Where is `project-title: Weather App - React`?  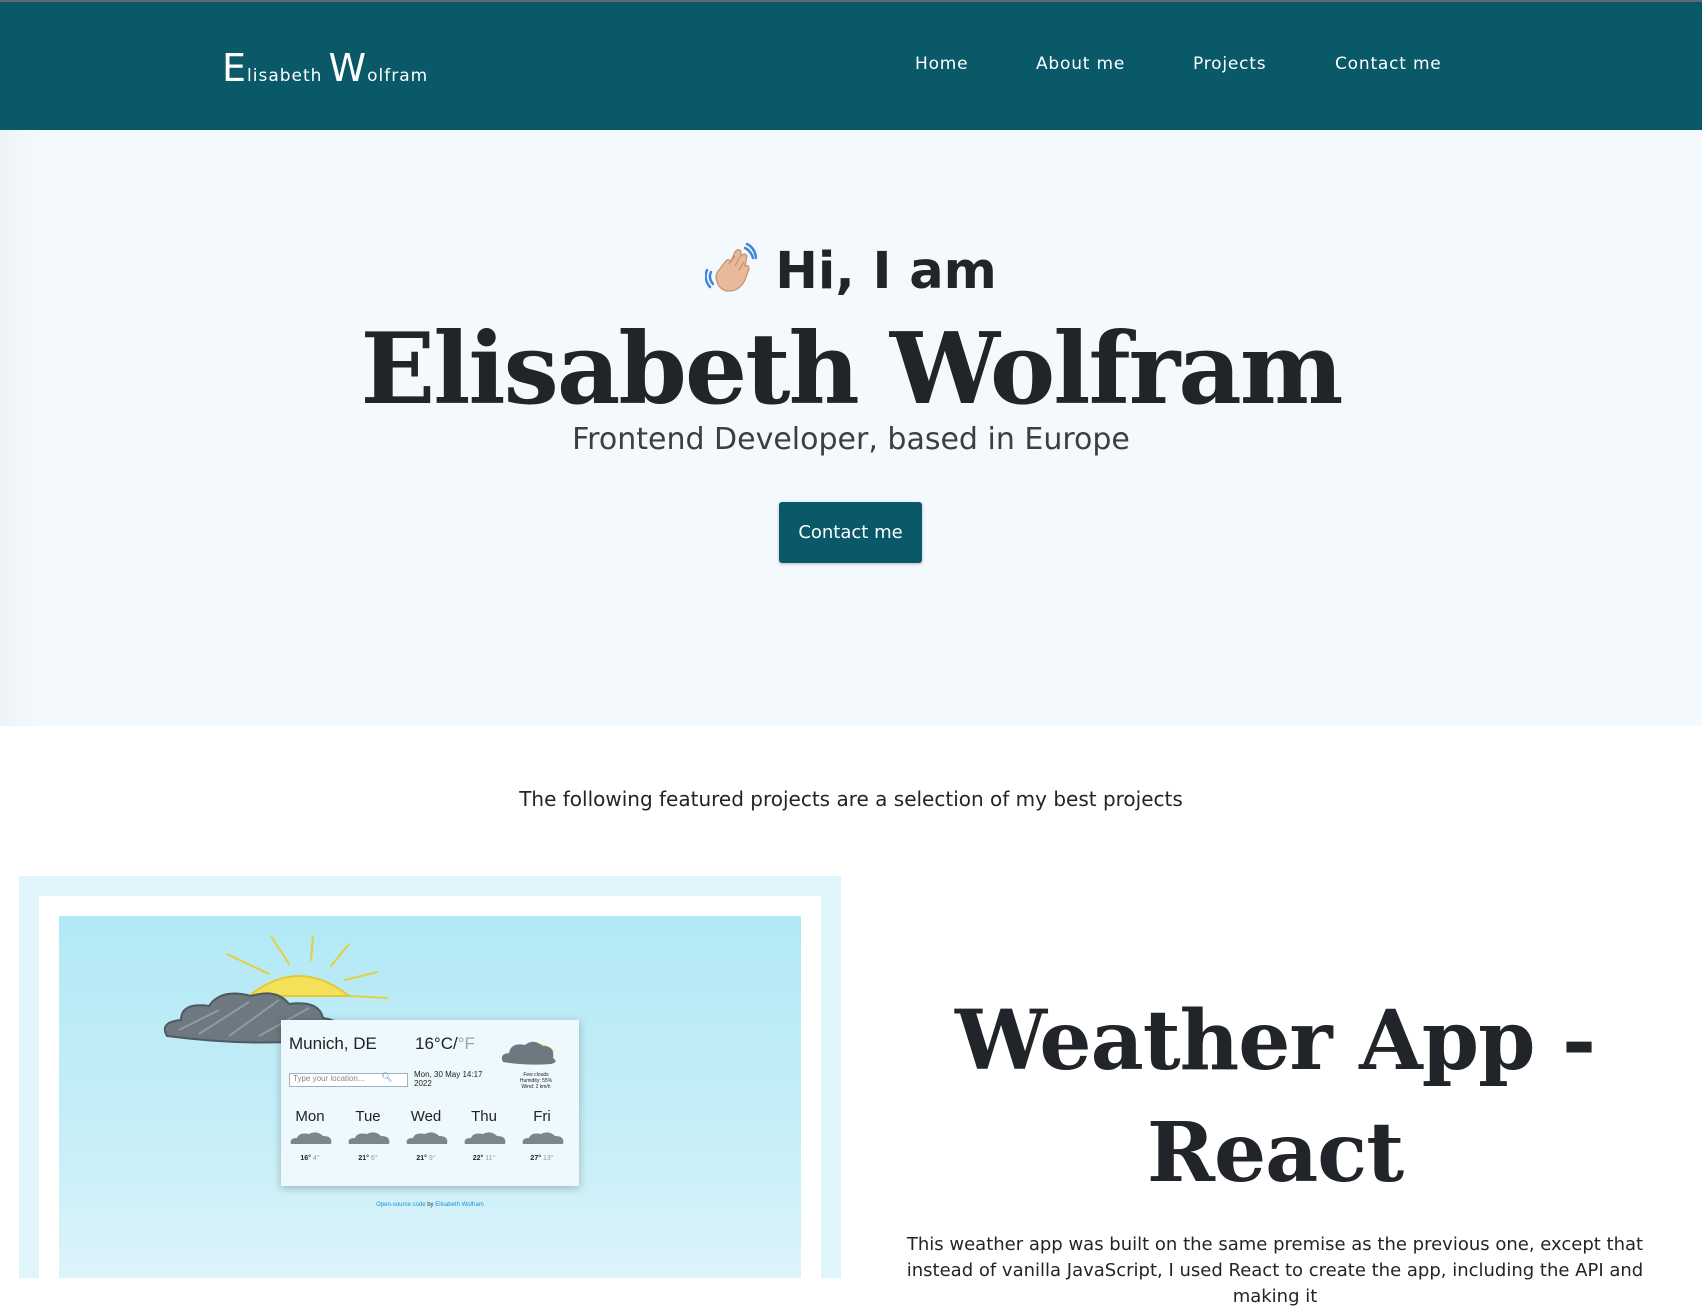 project-title: Weather App - React is located at coordinates (1275, 1097).